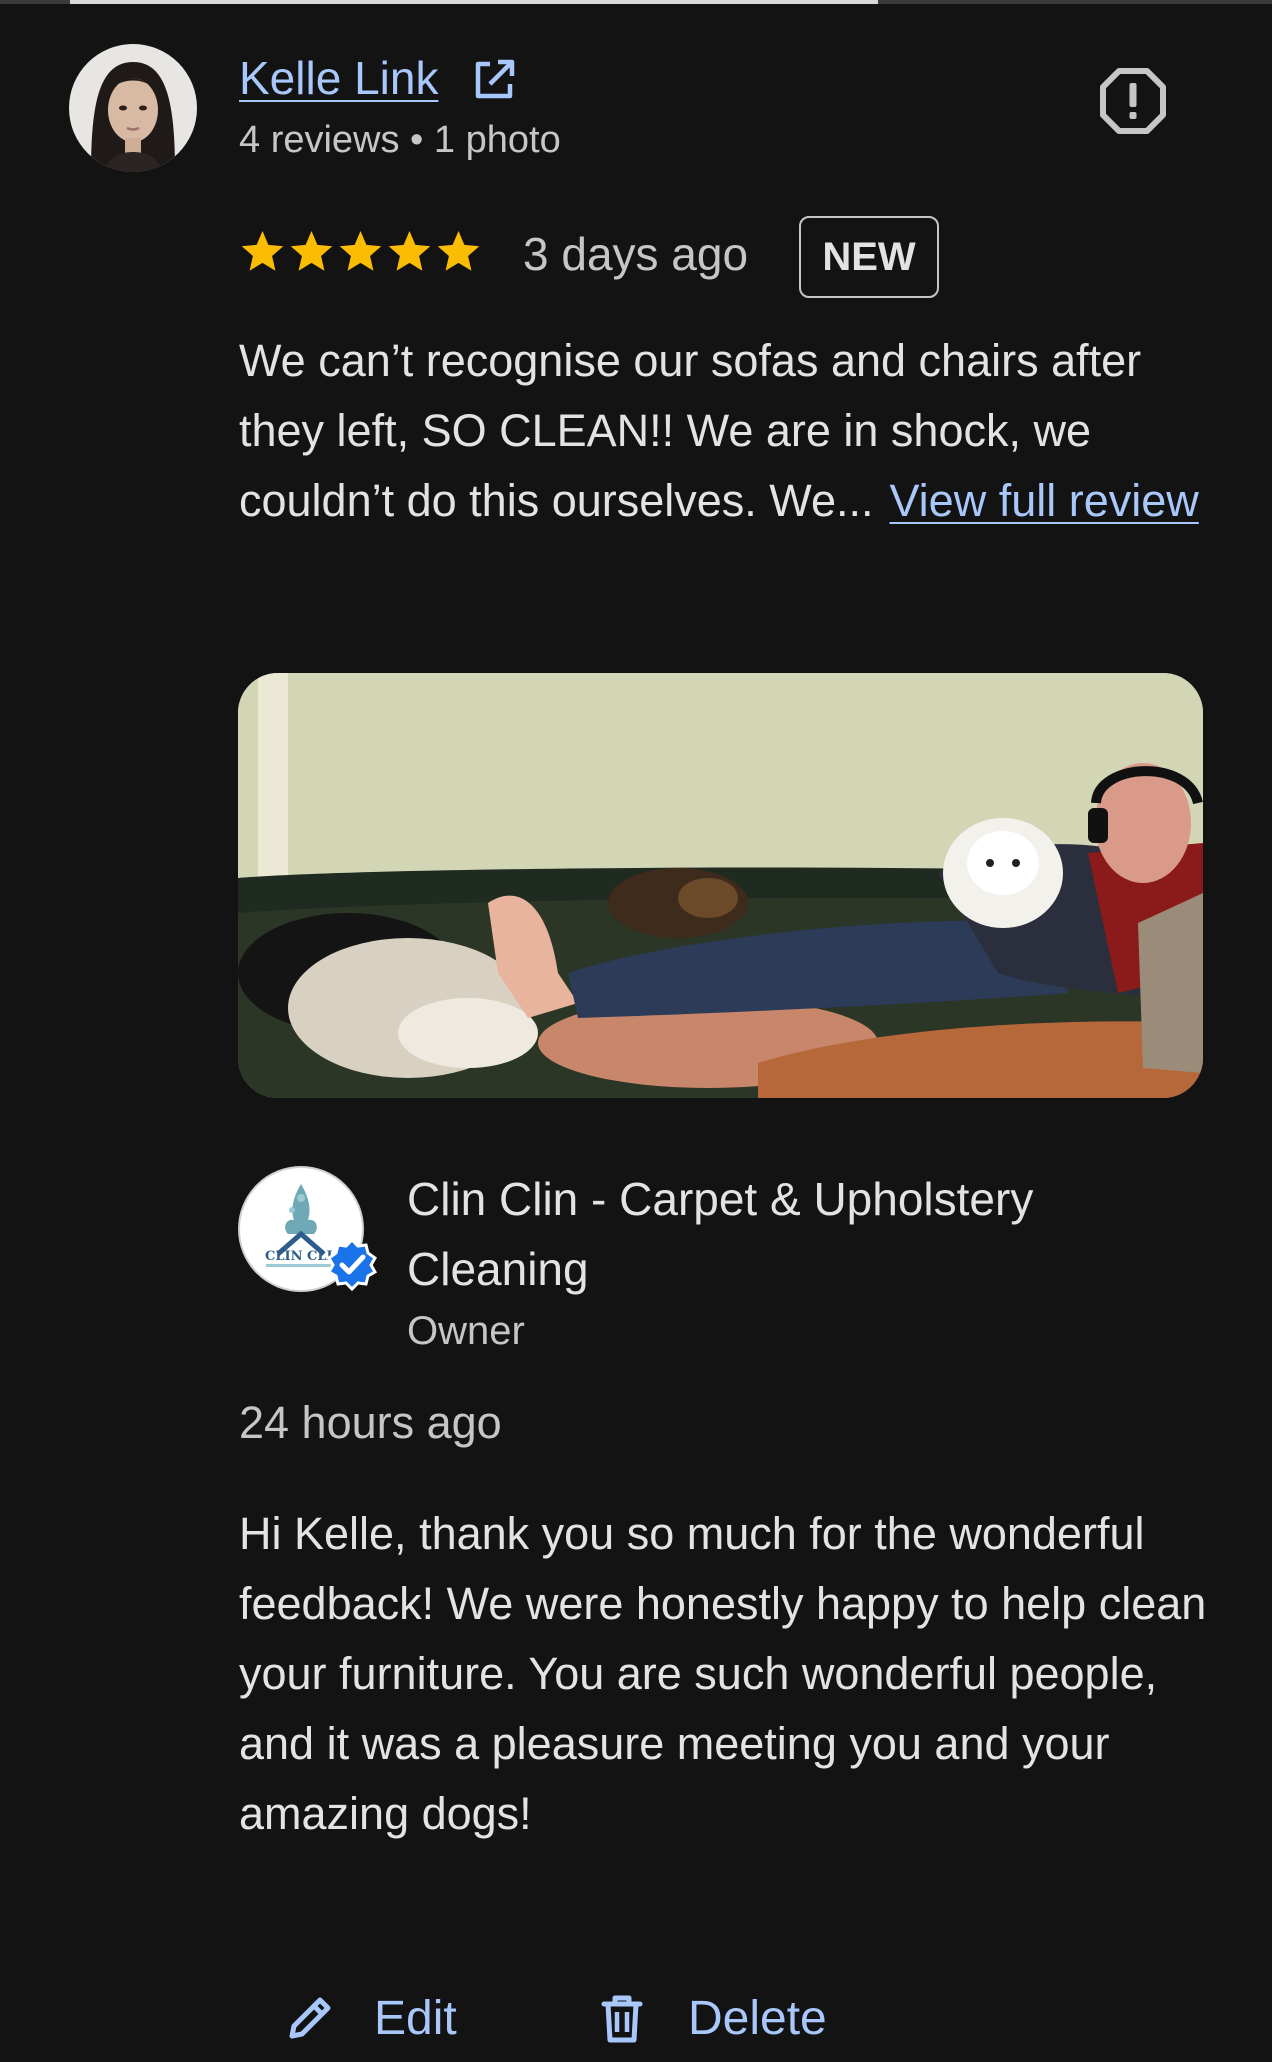  Describe the element at coordinates (370, 2018) in the screenshot. I see `edit-button: Edit` at that location.